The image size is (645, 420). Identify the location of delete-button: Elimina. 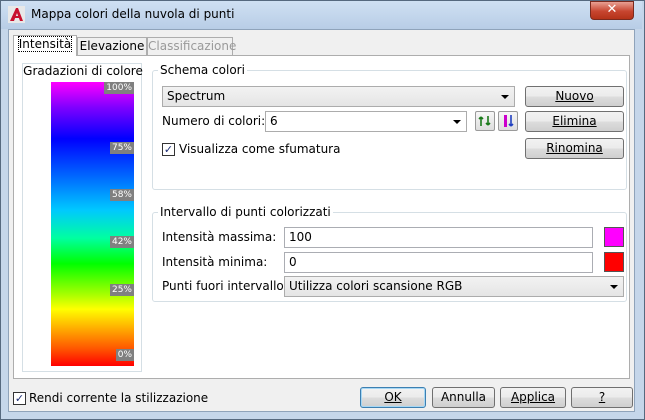
(574, 121).